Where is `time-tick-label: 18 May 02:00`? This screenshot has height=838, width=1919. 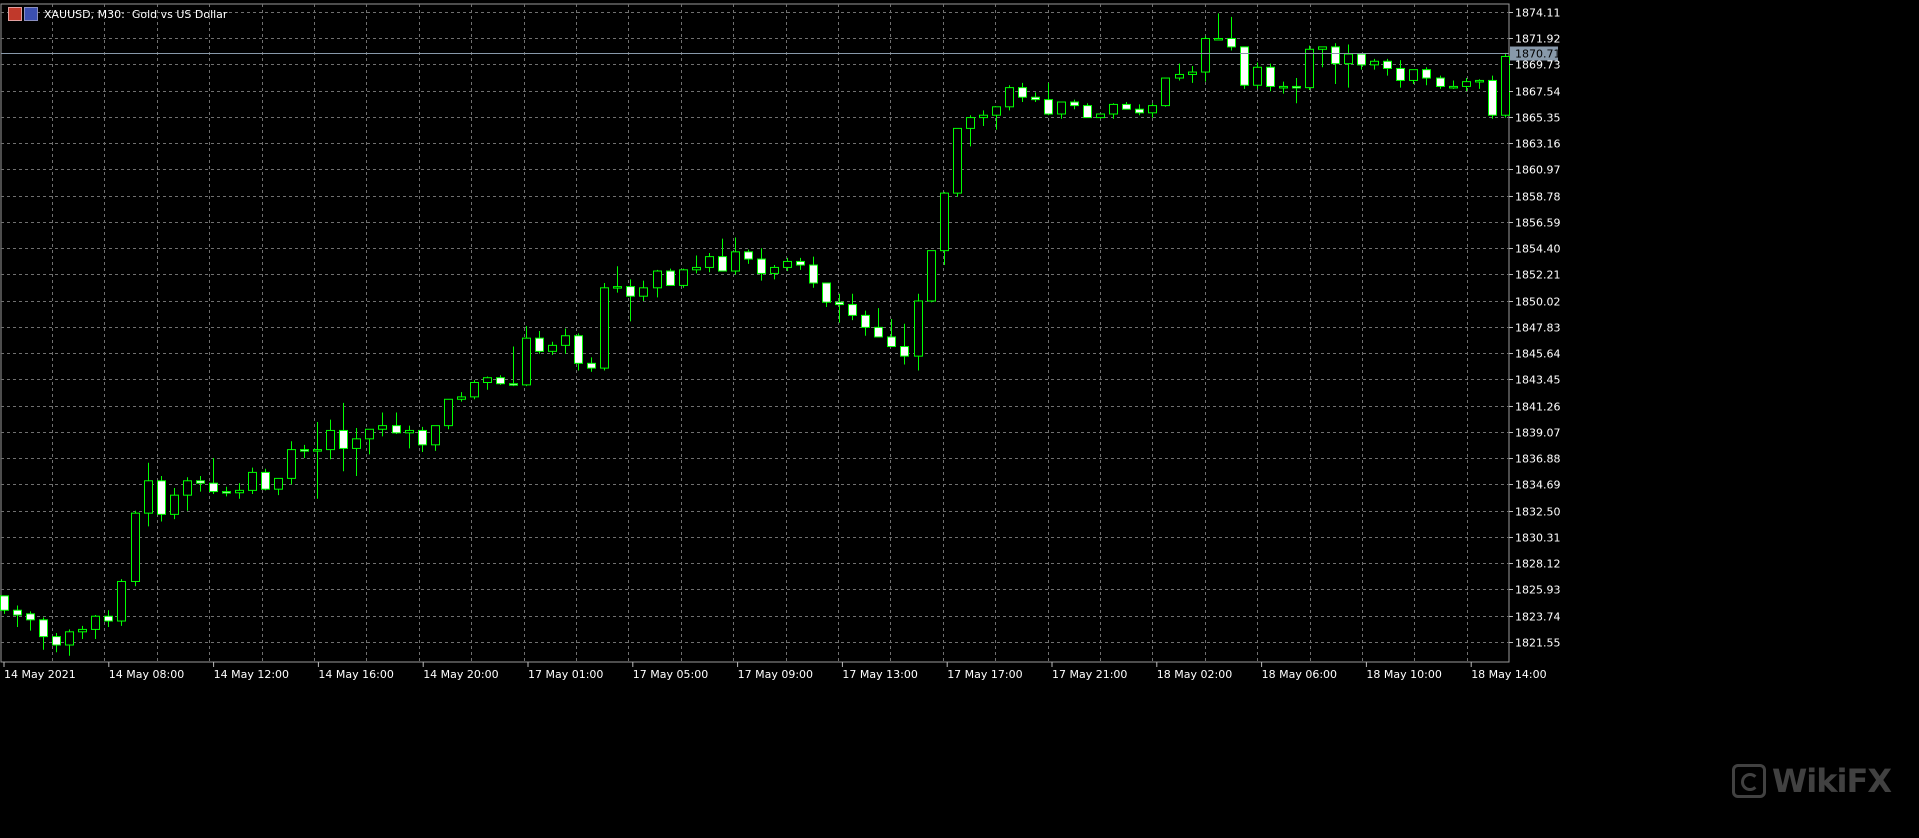
time-tick-label: 18 May 02:00 is located at coordinates (1194, 674).